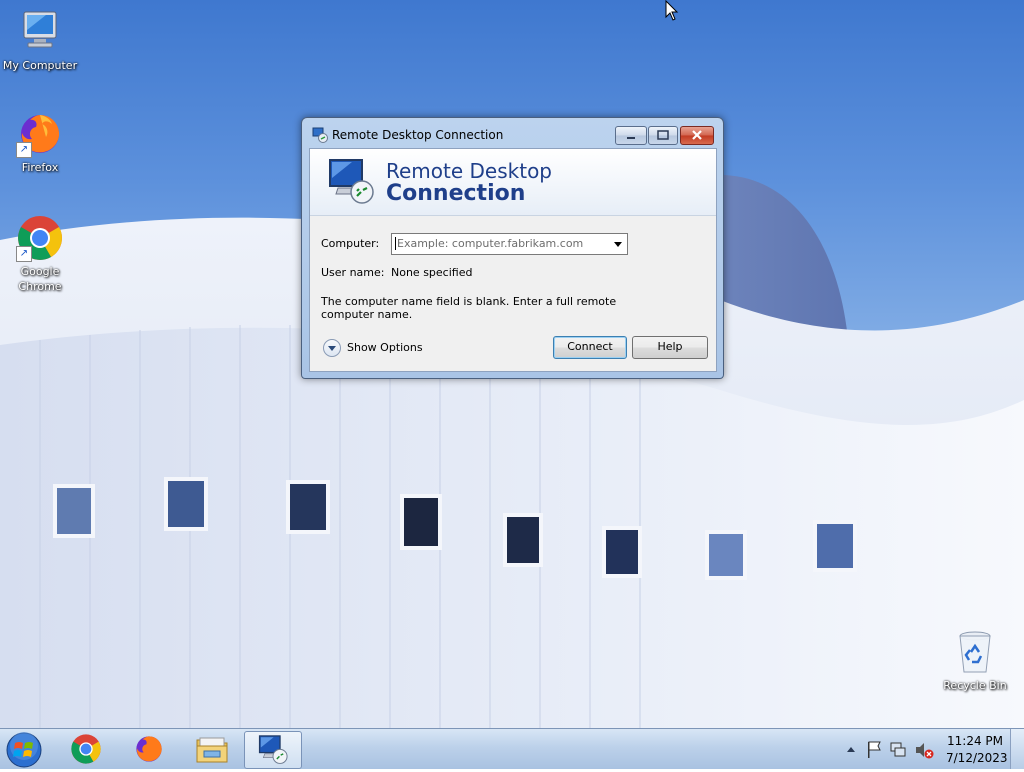  I want to click on desktop-icon-label: Google Chrome, so click(40, 279).